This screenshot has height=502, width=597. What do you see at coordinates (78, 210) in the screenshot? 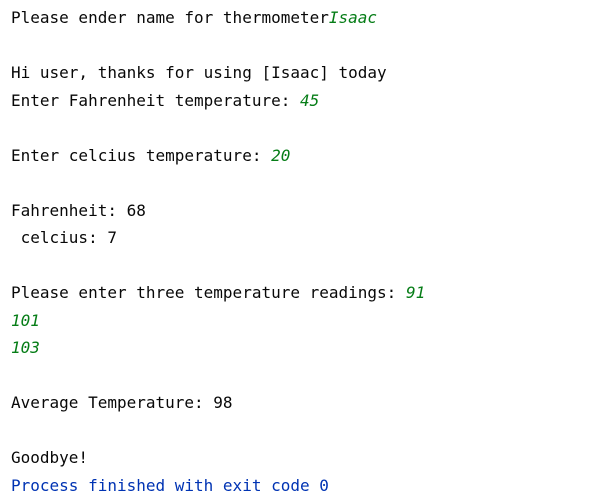
I see `fahrenheit-result: Fahrenheit: 68` at bounding box center [78, 210].